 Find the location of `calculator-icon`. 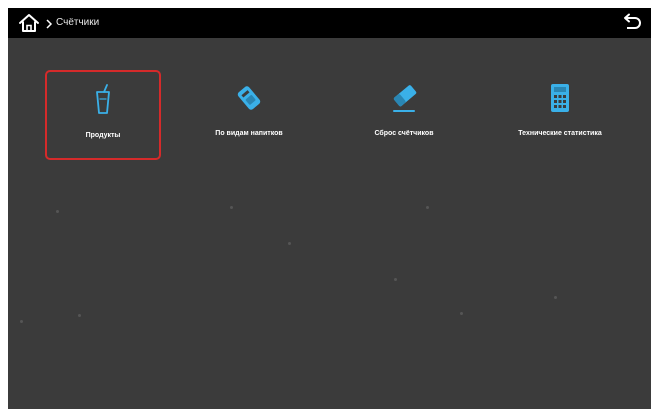

calculator-icon is located at coordinates (560, 98).